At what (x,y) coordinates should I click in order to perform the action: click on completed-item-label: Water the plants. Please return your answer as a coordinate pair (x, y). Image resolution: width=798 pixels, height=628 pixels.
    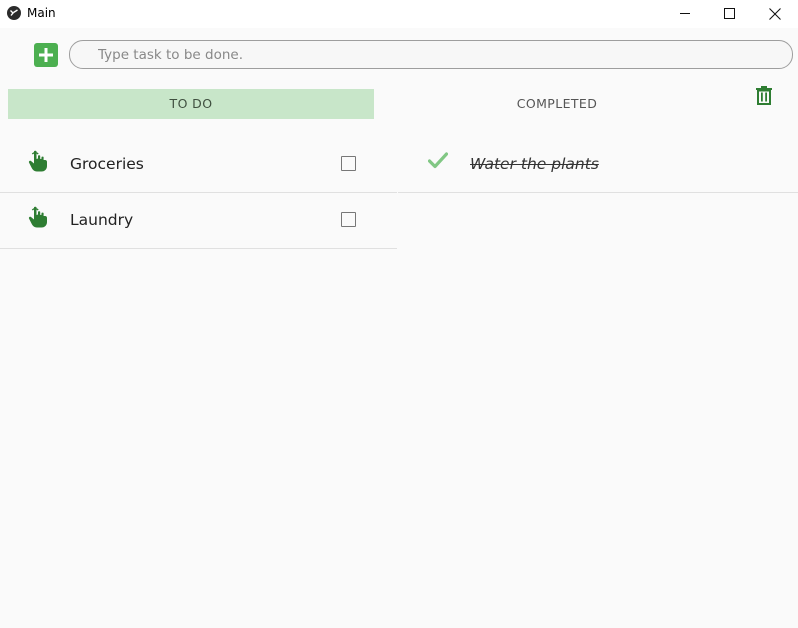
    Looking at the image, I should click on (534, 164).